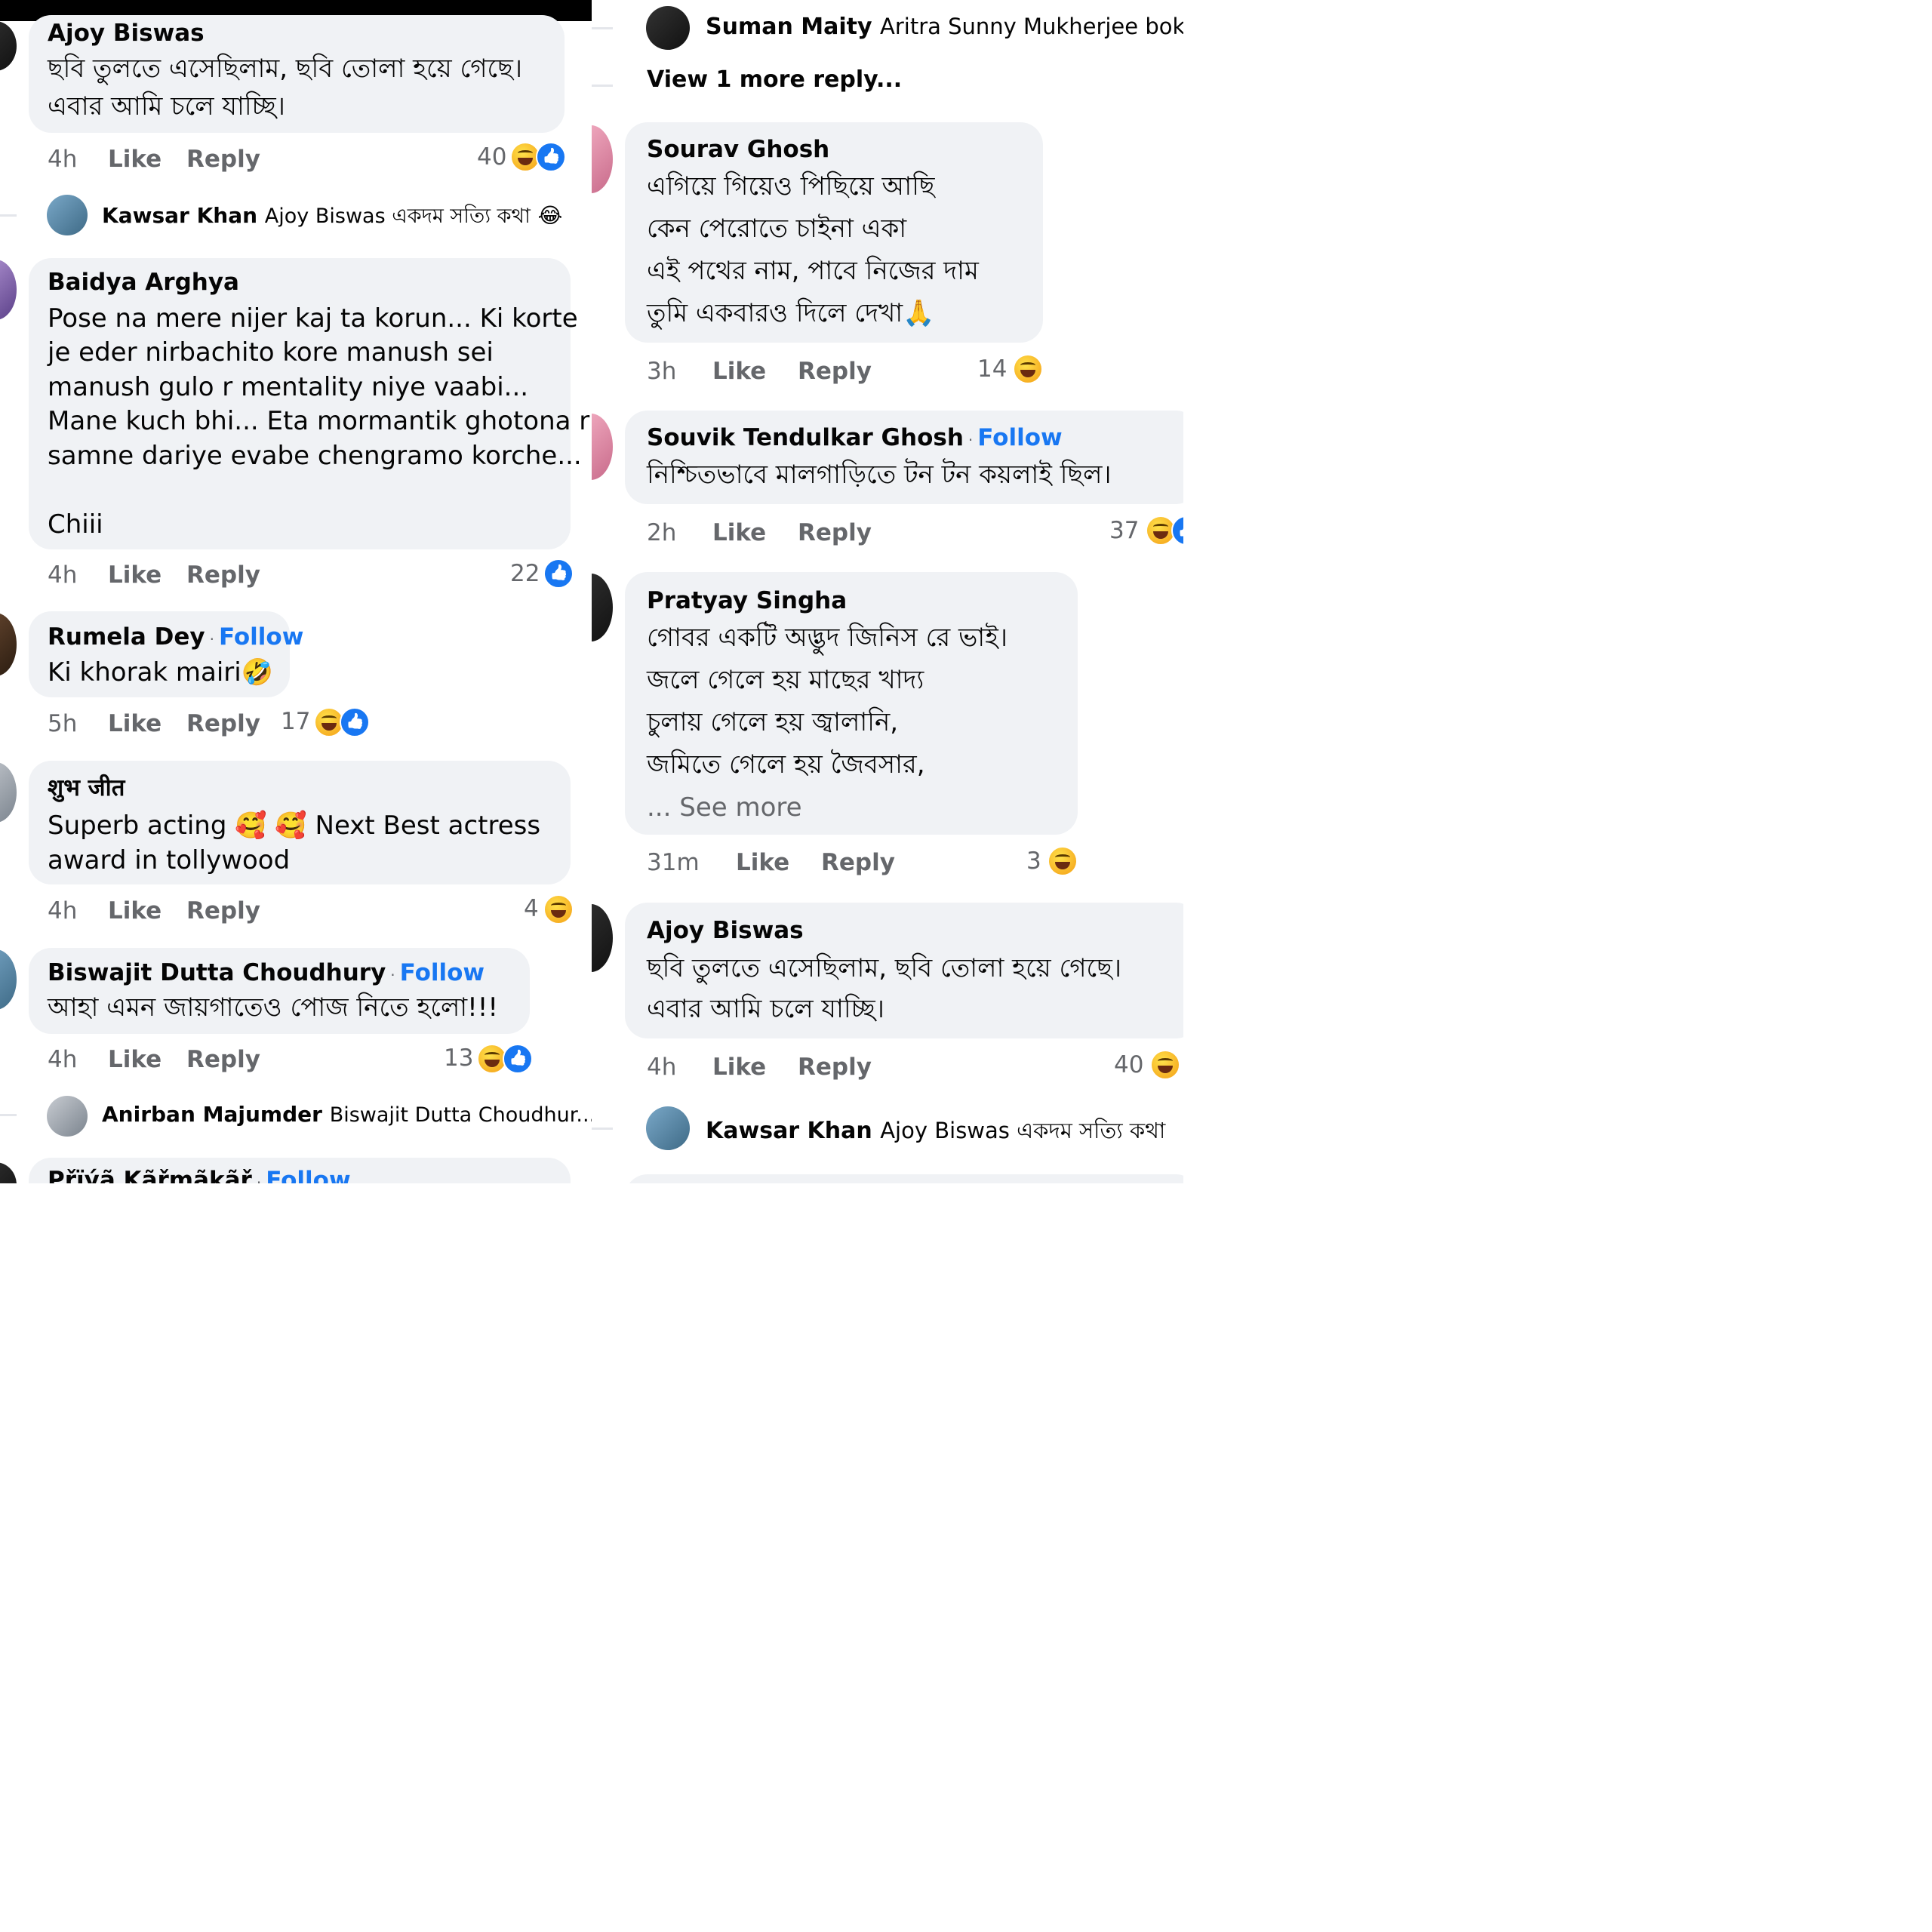 This screenshot has height=1932, width=1932. What do you see at coordinates (295, 721) in the screenshot?
I see `reaction-count: 17` at bounding box center [295, 721].